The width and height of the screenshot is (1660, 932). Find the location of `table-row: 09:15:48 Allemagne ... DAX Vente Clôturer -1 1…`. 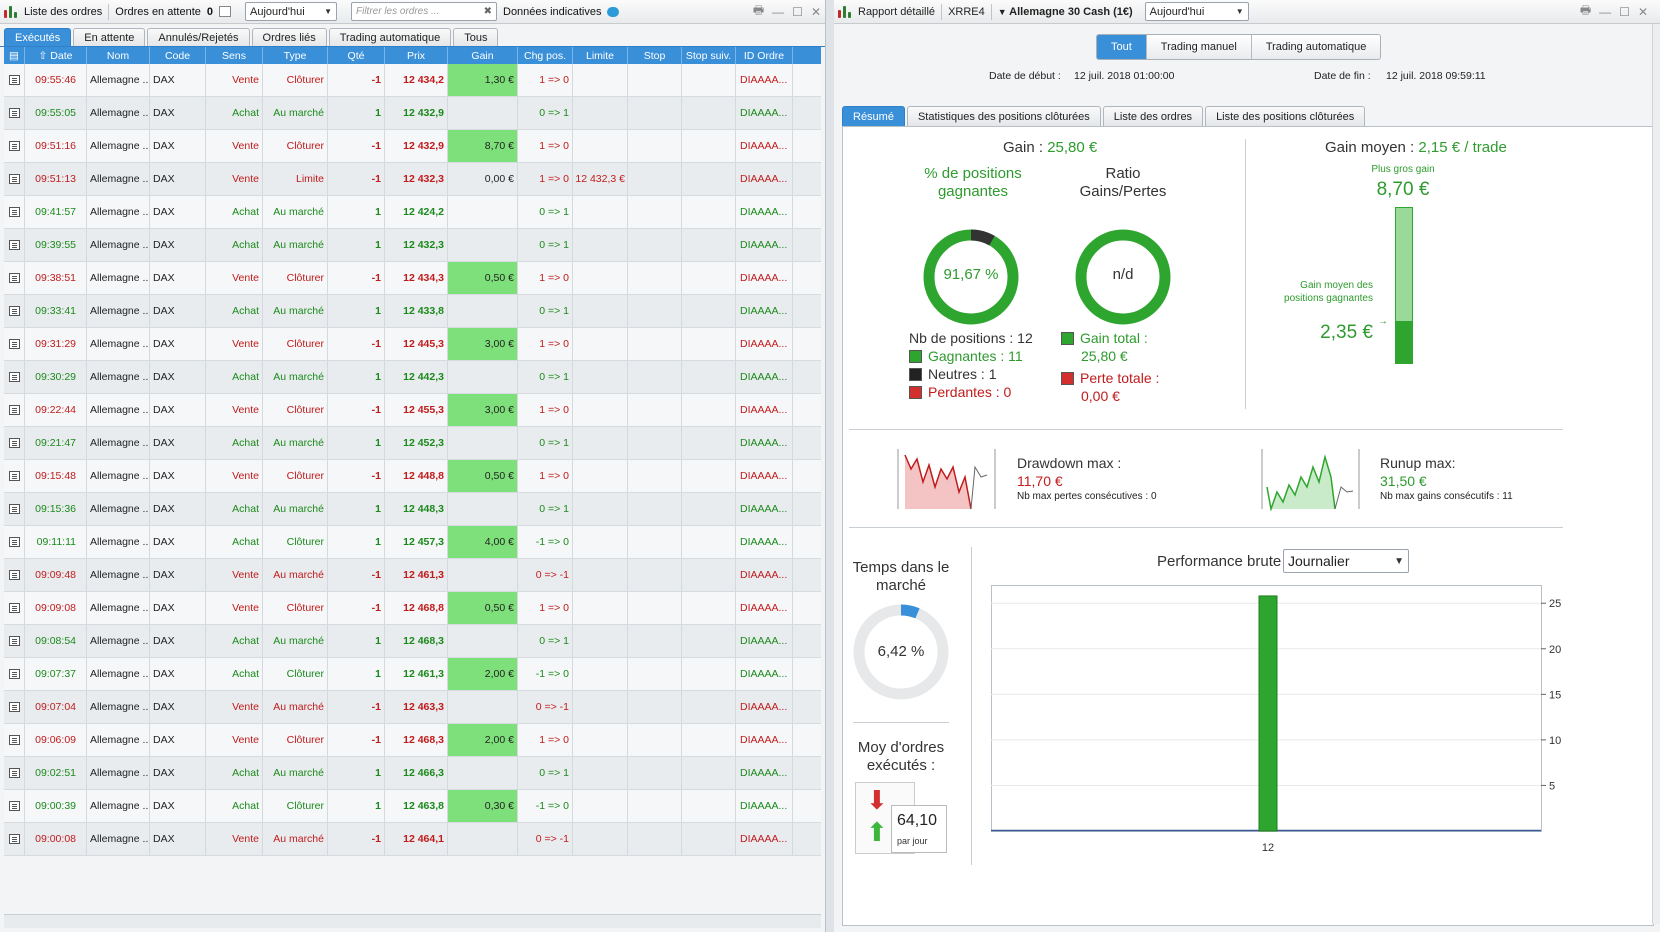

table-row: 09:15:48 Allemagne ... DAX Vente Clôturer -1 1… is located at coordinates (412, 476).